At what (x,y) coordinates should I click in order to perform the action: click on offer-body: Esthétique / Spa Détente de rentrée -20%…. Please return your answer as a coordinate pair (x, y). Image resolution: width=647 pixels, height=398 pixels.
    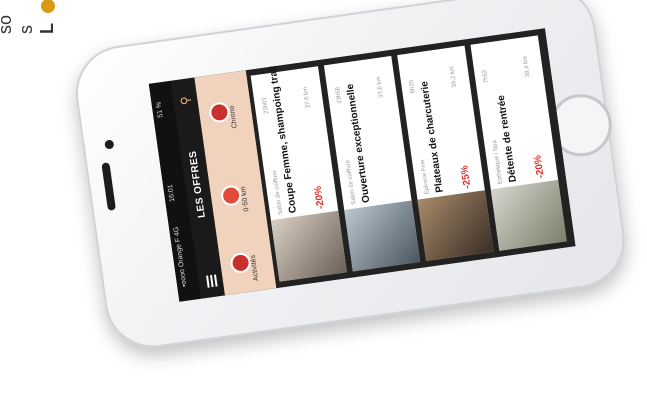
    Looking at the image, I should click on (514, 112).